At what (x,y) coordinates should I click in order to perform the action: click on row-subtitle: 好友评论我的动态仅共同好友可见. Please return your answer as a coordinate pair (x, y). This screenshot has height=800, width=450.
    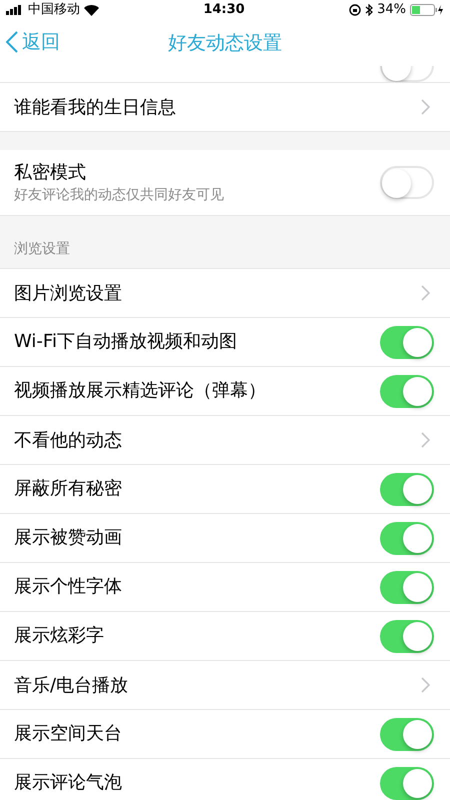
    Looking at the image, I should click on (119, 195).